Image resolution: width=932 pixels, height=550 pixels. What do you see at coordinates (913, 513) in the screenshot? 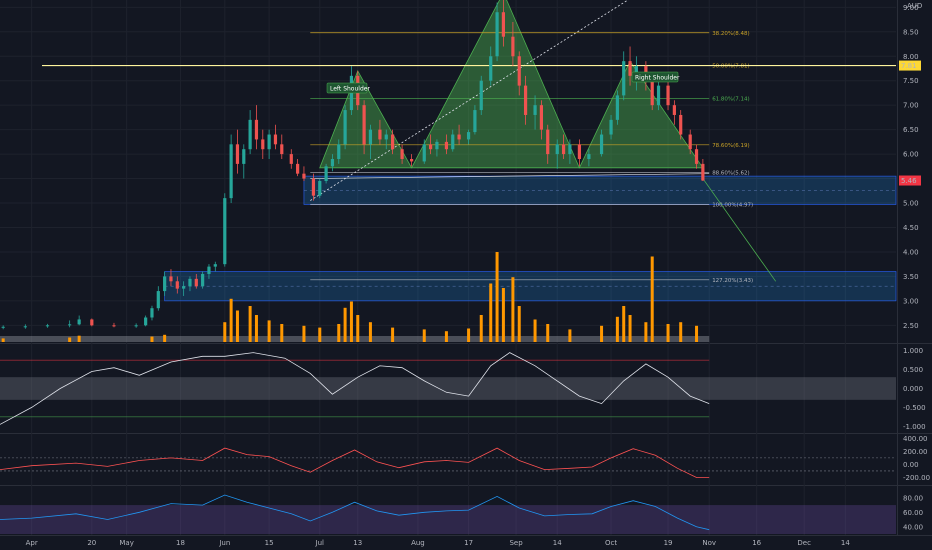
I see `oscillator-tick-label: 60.00` at bounding box center [913, 513].